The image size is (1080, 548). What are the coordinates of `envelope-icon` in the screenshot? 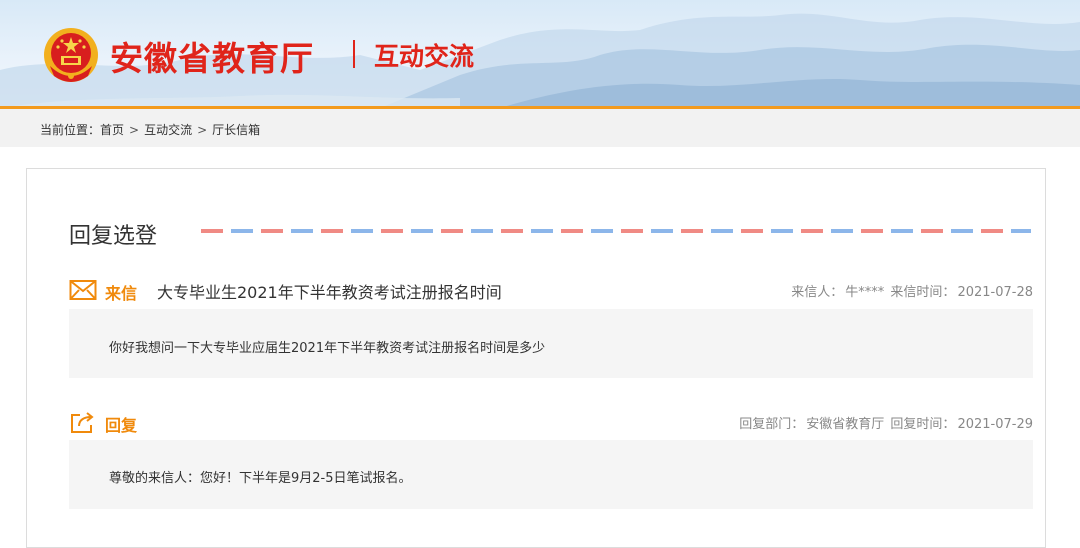 It's located at (83, 290).